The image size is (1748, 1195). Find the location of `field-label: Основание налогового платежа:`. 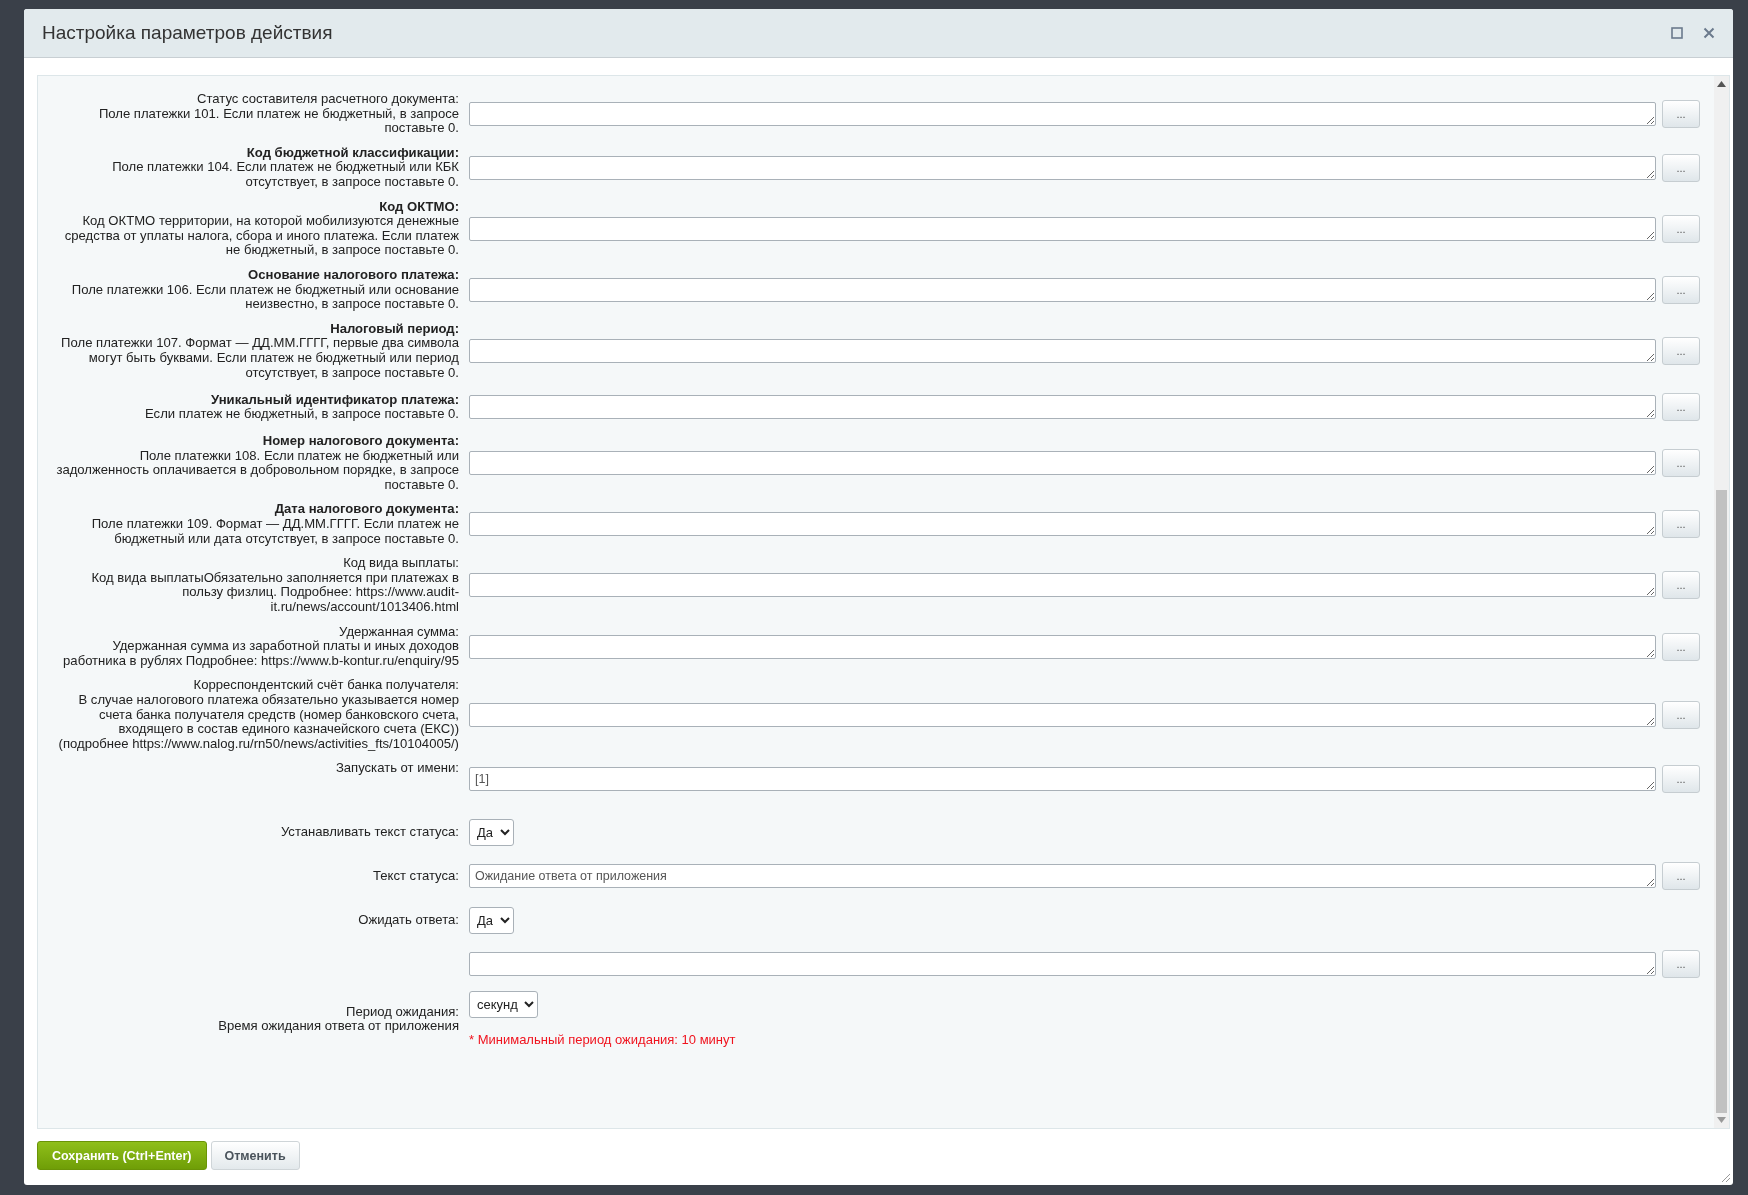

field-label: Основание налогового платежа: is located at coordinates (353, 275).